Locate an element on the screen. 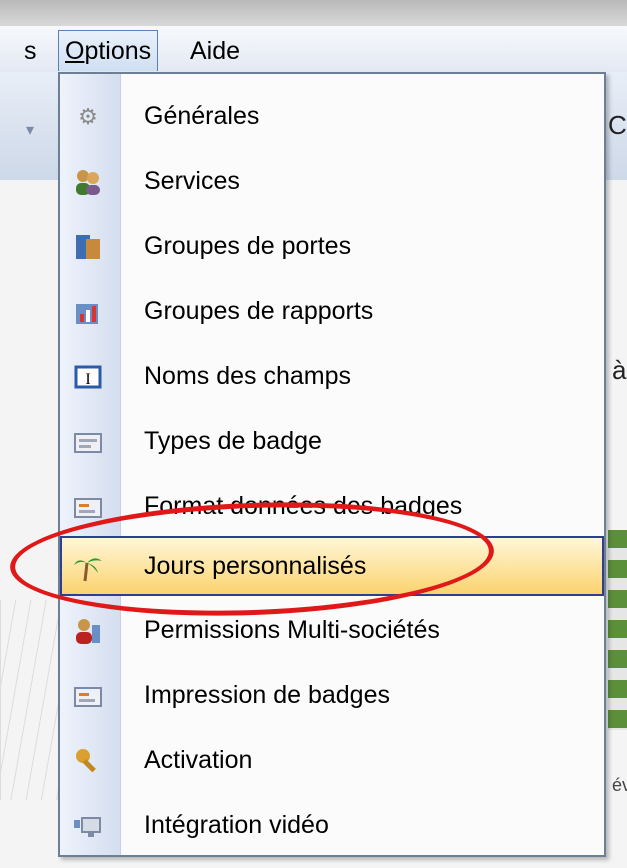 The image size is (627, 868). toolbar-dropdown-icon: ▾ is located at coordinates (30, 130).